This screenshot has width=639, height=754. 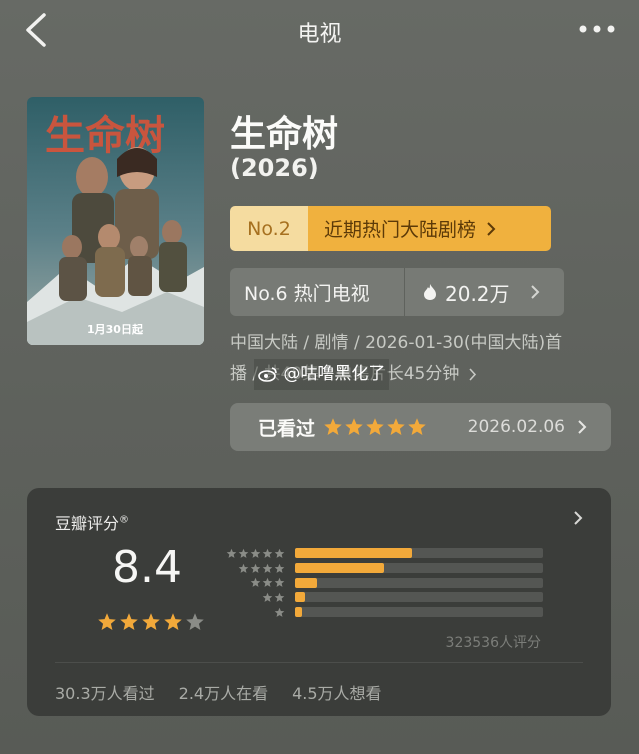 I want to click on poster-image: 生命树 1月30日起, so click(x=115, y=221).